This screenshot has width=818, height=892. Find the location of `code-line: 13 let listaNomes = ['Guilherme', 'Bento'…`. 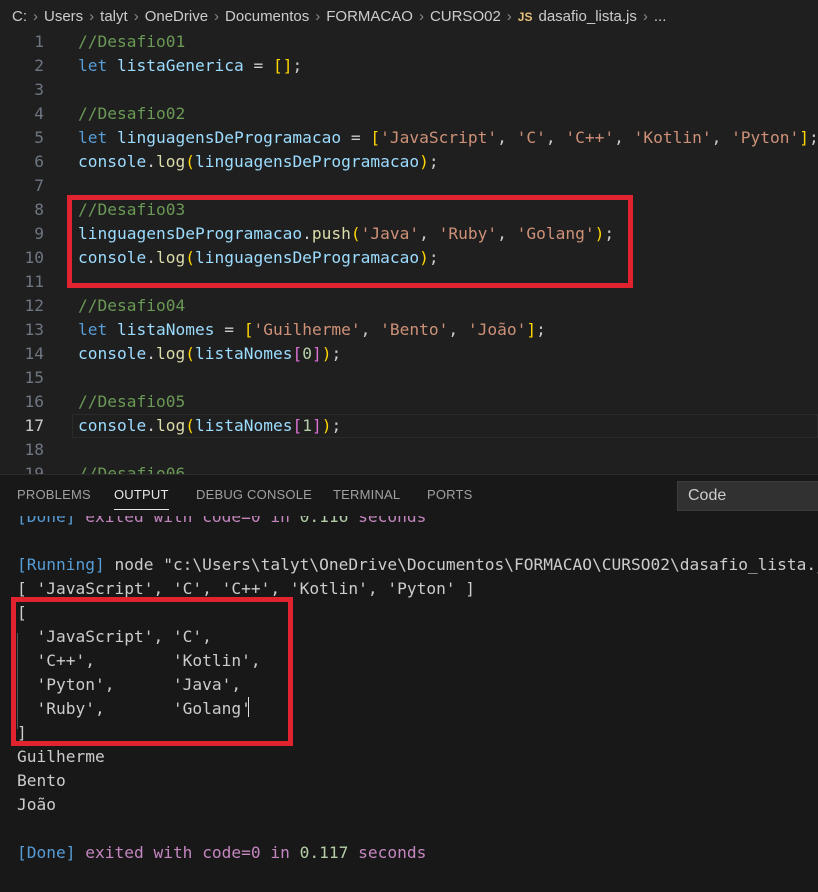

code-line: 13 let listaNomes = ['Guilherme', 'Bento'… is located at coordinates (409, 330).